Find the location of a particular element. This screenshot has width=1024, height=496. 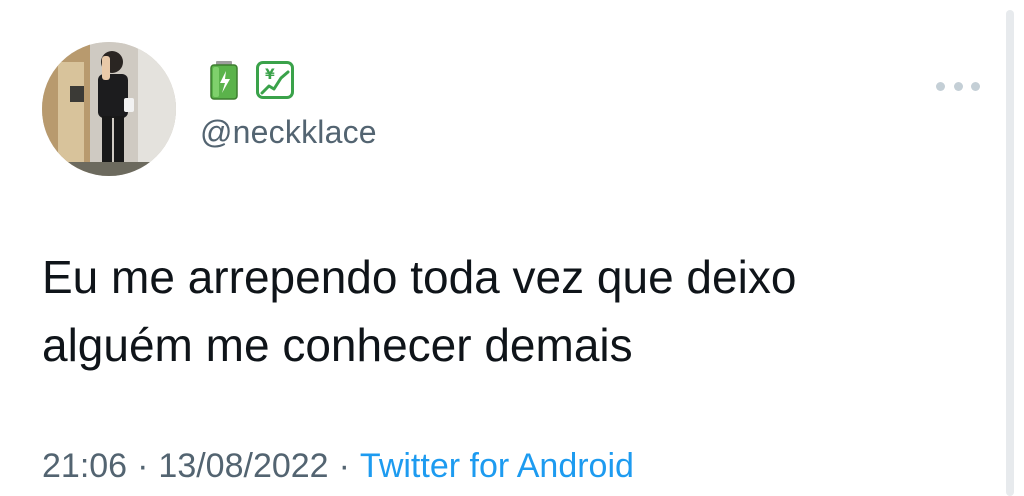

tweet-metadata: 21:06 · 13/08/2022 · Twitter for Android is located at coordinates (338, 466).